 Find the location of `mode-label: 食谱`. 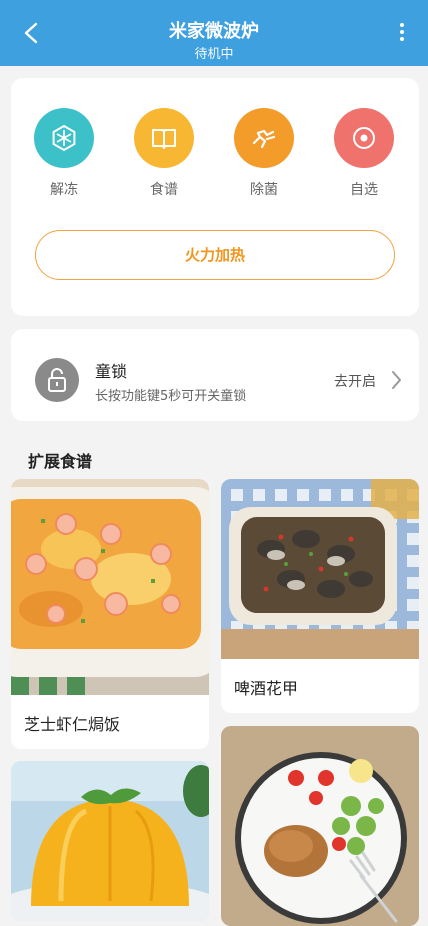

mode-label: 食谱 is located at coordinates (164, 190).